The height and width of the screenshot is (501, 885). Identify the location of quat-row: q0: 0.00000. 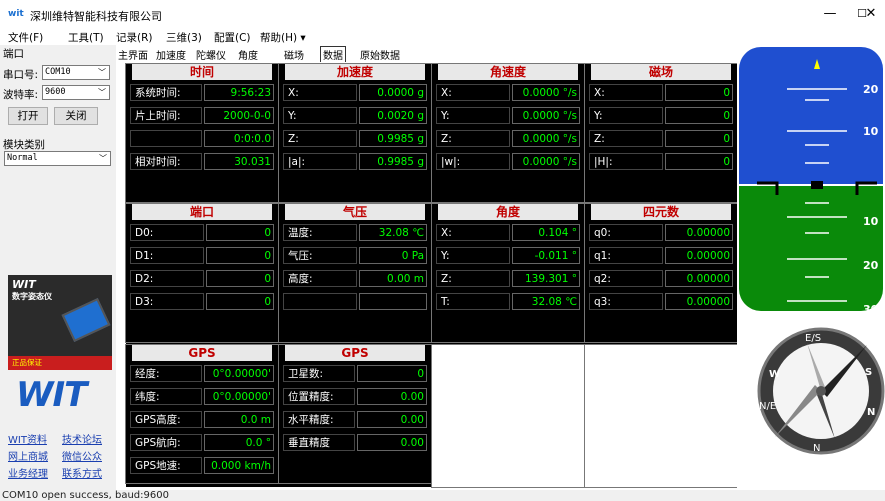
(661, 232).